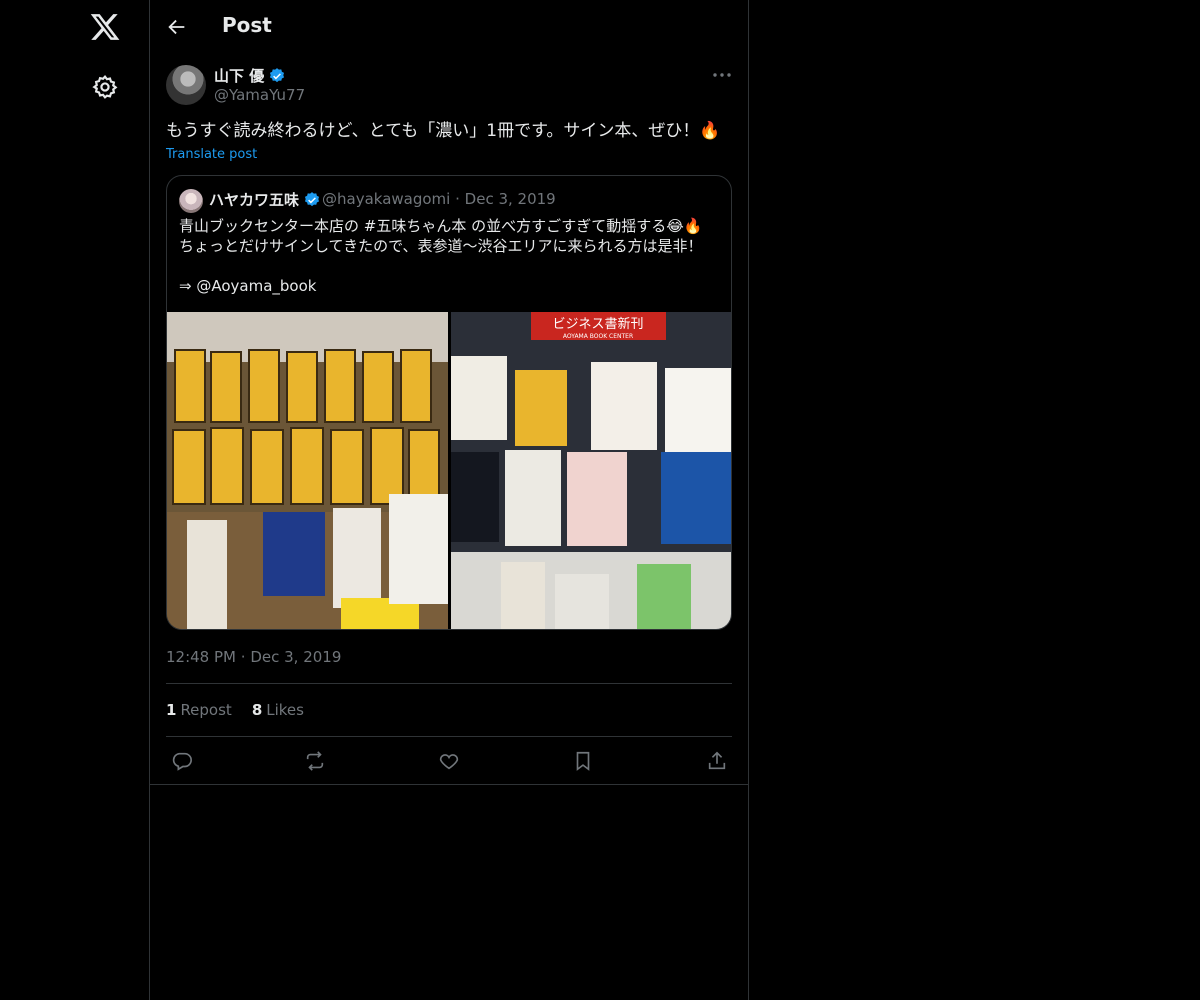 The image size is (1200, 1000). Describe the element at coordinates (105, 27) in the screenshot. I see `x-logo-icon` at that location.